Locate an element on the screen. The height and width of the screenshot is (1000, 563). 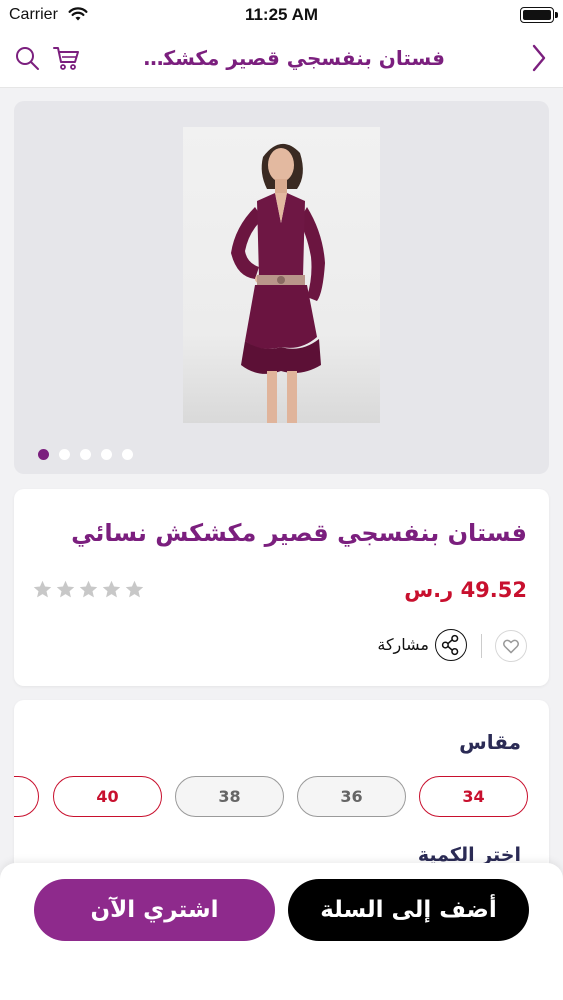
heart-icon is located at coordinates (511, 646).